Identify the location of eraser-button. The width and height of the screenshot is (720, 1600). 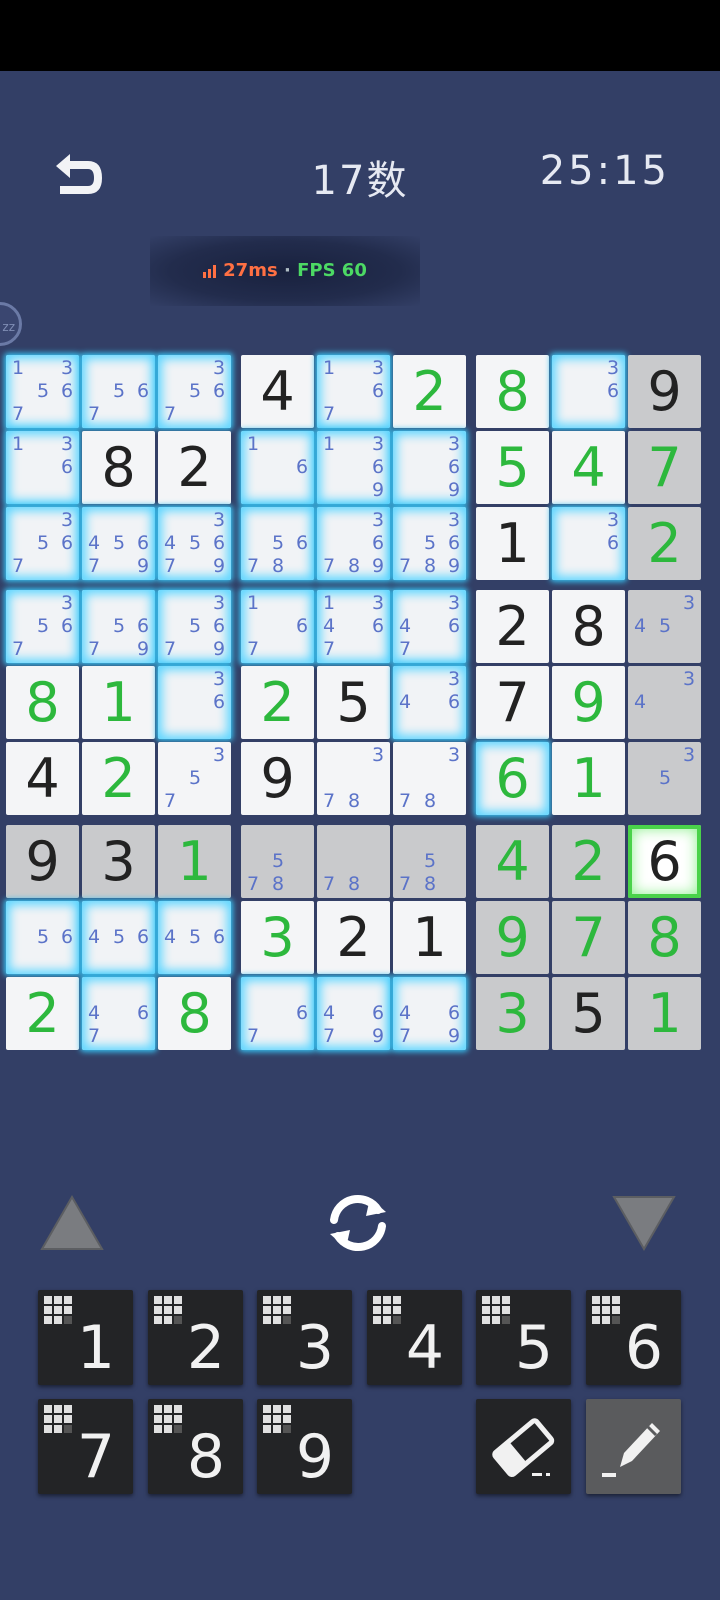
(523, 1446).